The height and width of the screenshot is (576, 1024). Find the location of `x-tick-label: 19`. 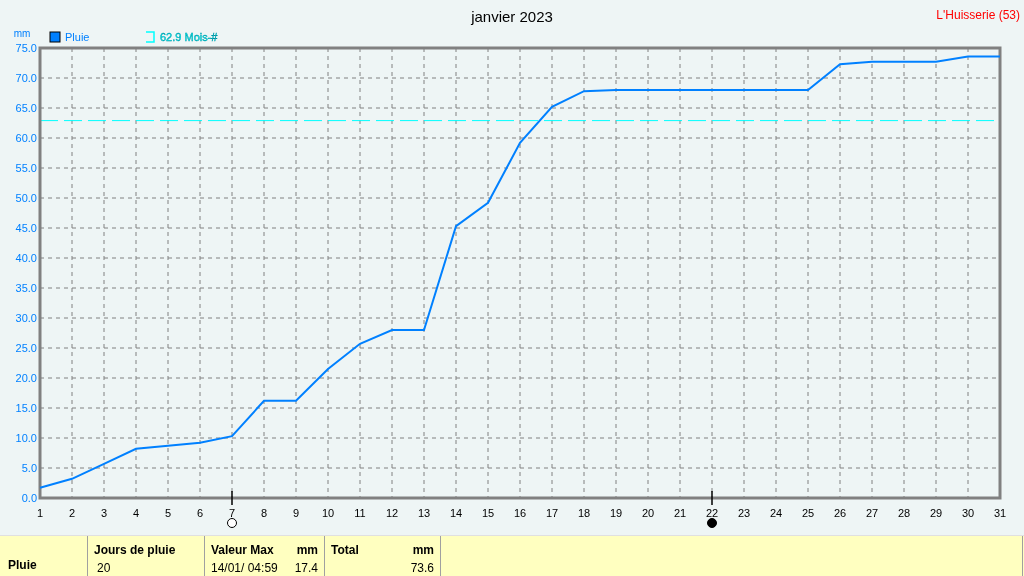

x-tick-label: 19 is located at coordinates (616, 513).